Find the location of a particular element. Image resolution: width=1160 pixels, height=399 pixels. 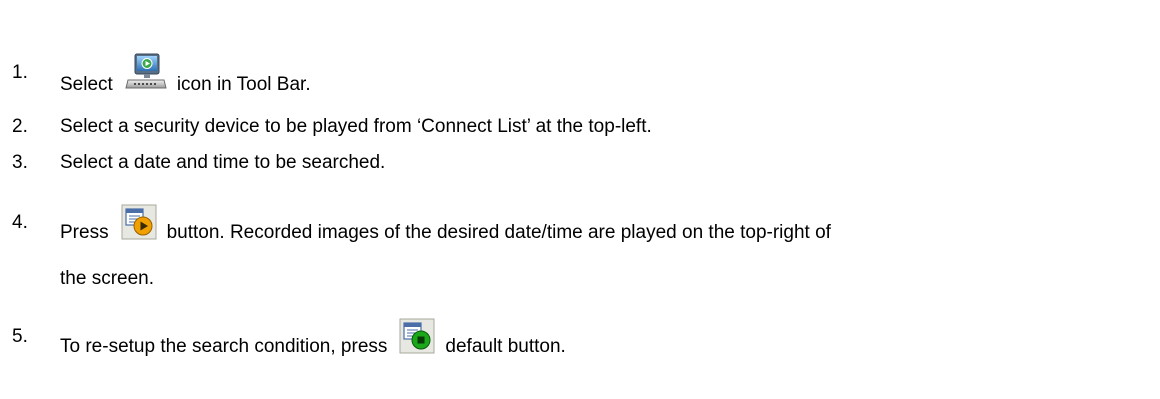

step-text-after: icon in Tool Bar. is located at coordinates (243, 85).